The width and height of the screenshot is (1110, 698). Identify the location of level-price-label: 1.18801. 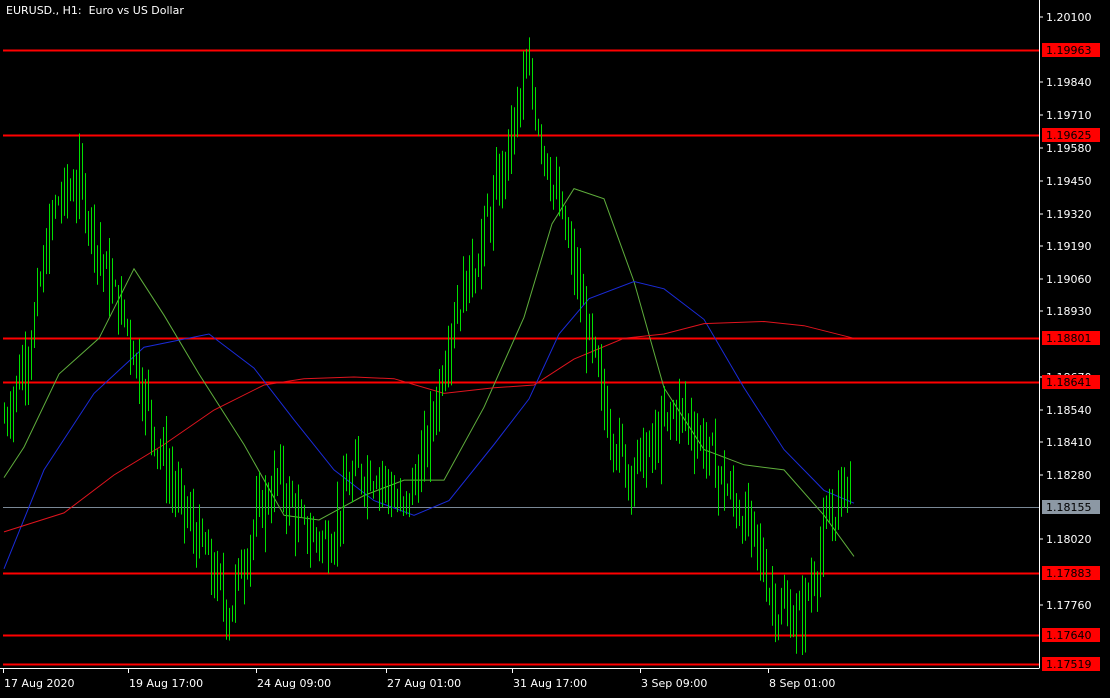
(1069, 338).